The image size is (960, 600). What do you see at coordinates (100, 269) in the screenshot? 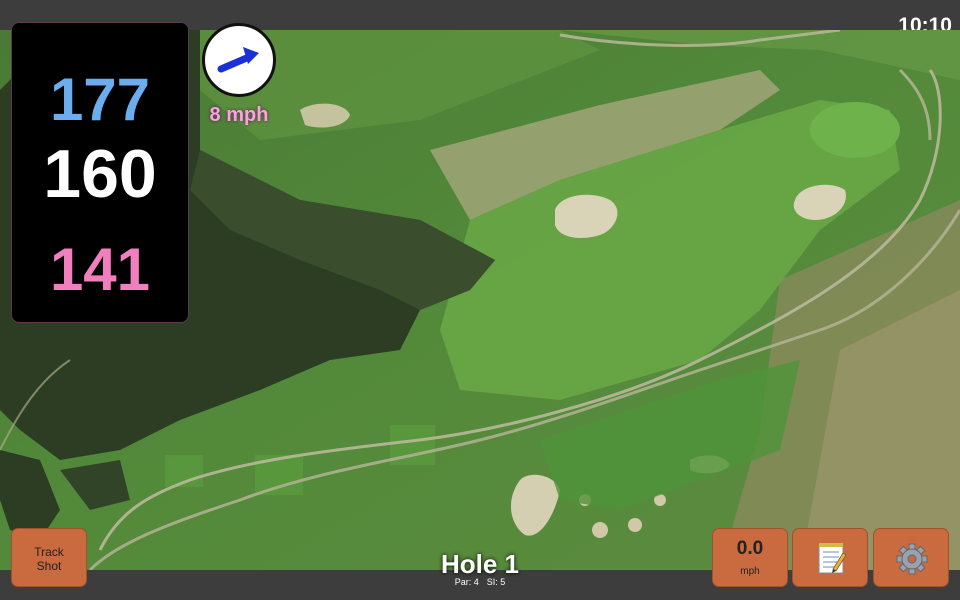
I see `distance-front: 141` at bounding box center [100, 269].